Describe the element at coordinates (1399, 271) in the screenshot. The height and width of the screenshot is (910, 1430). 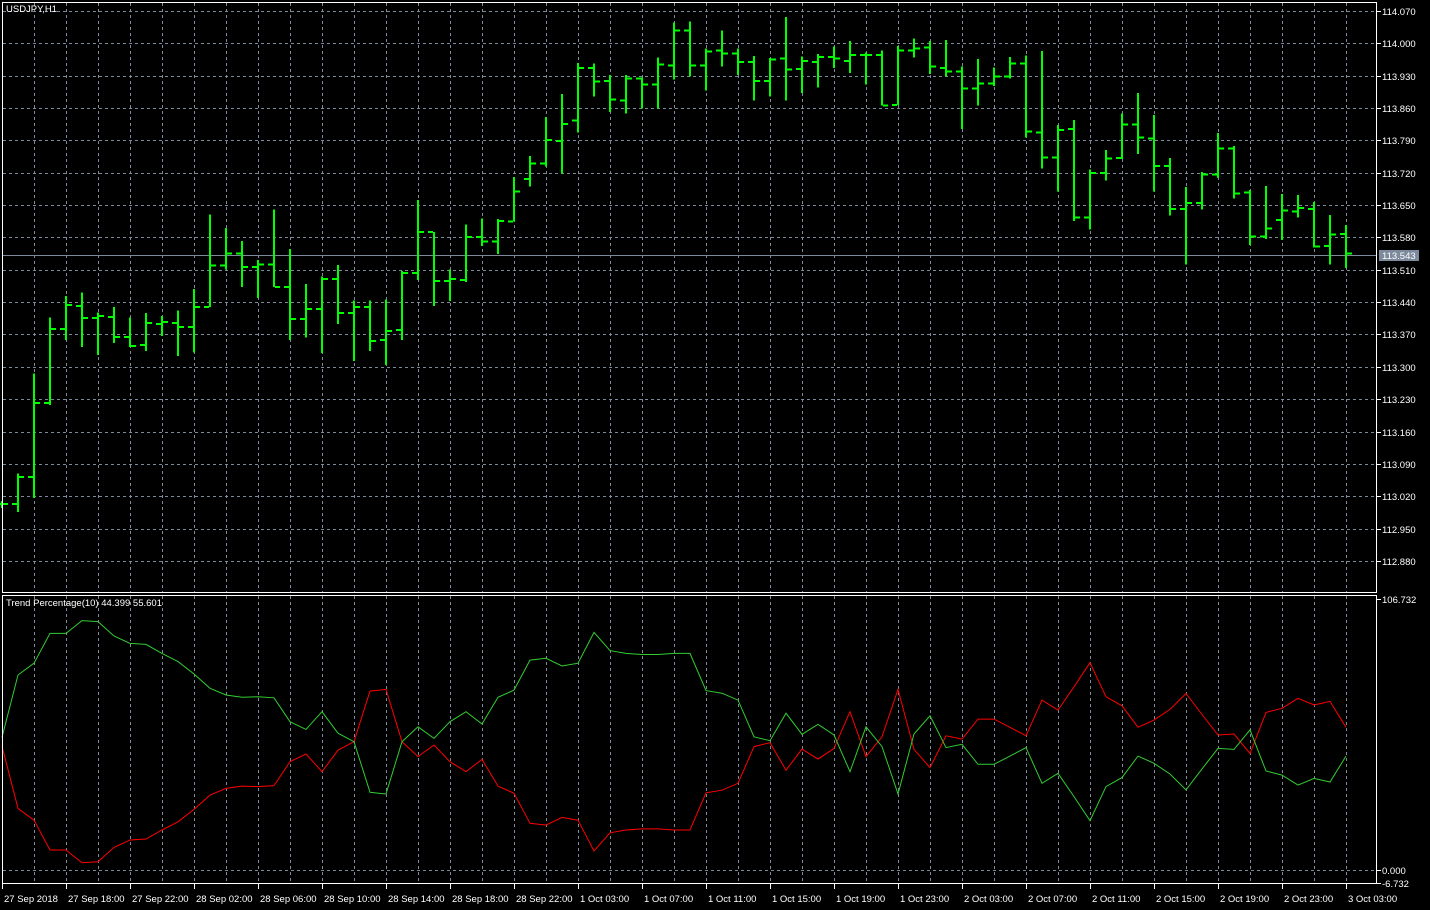
I see `price-axis-label: 113.510` at that location.